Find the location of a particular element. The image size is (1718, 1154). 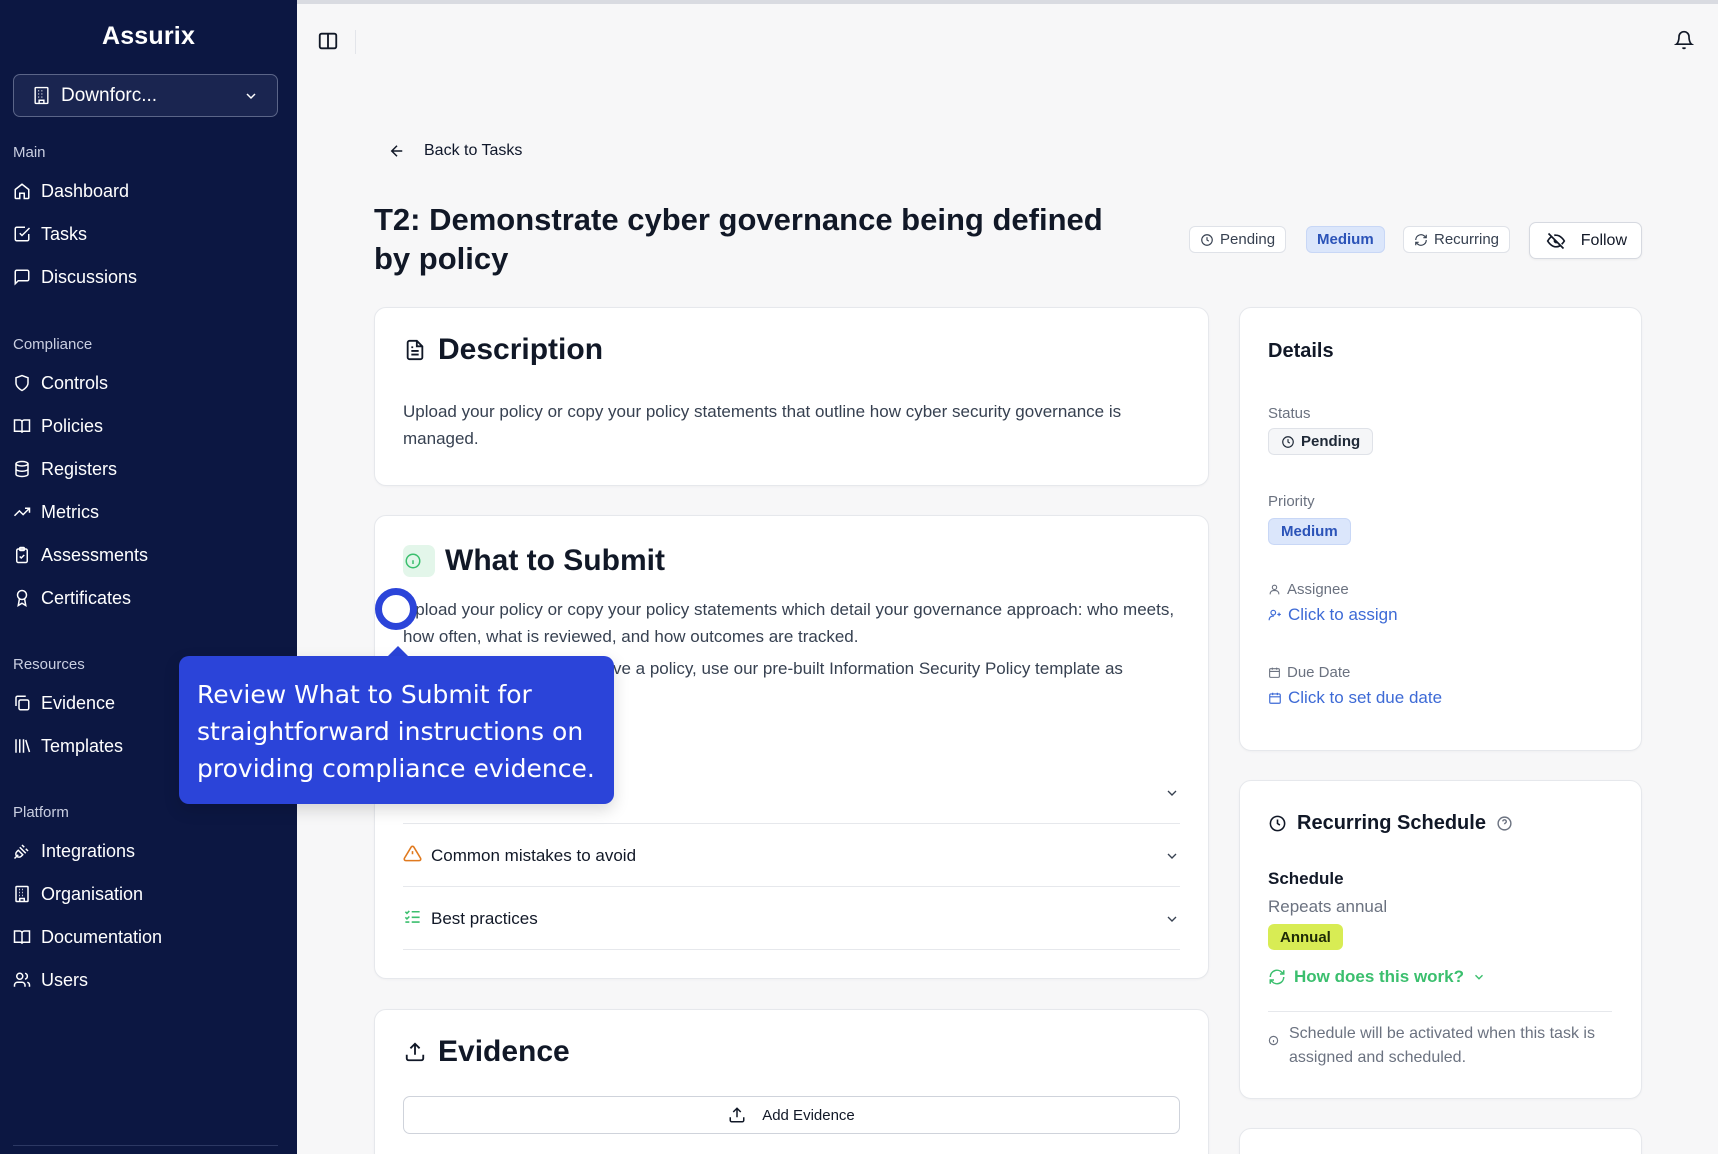

priority-field-label: Priority is located at coordinates (1291, 501).